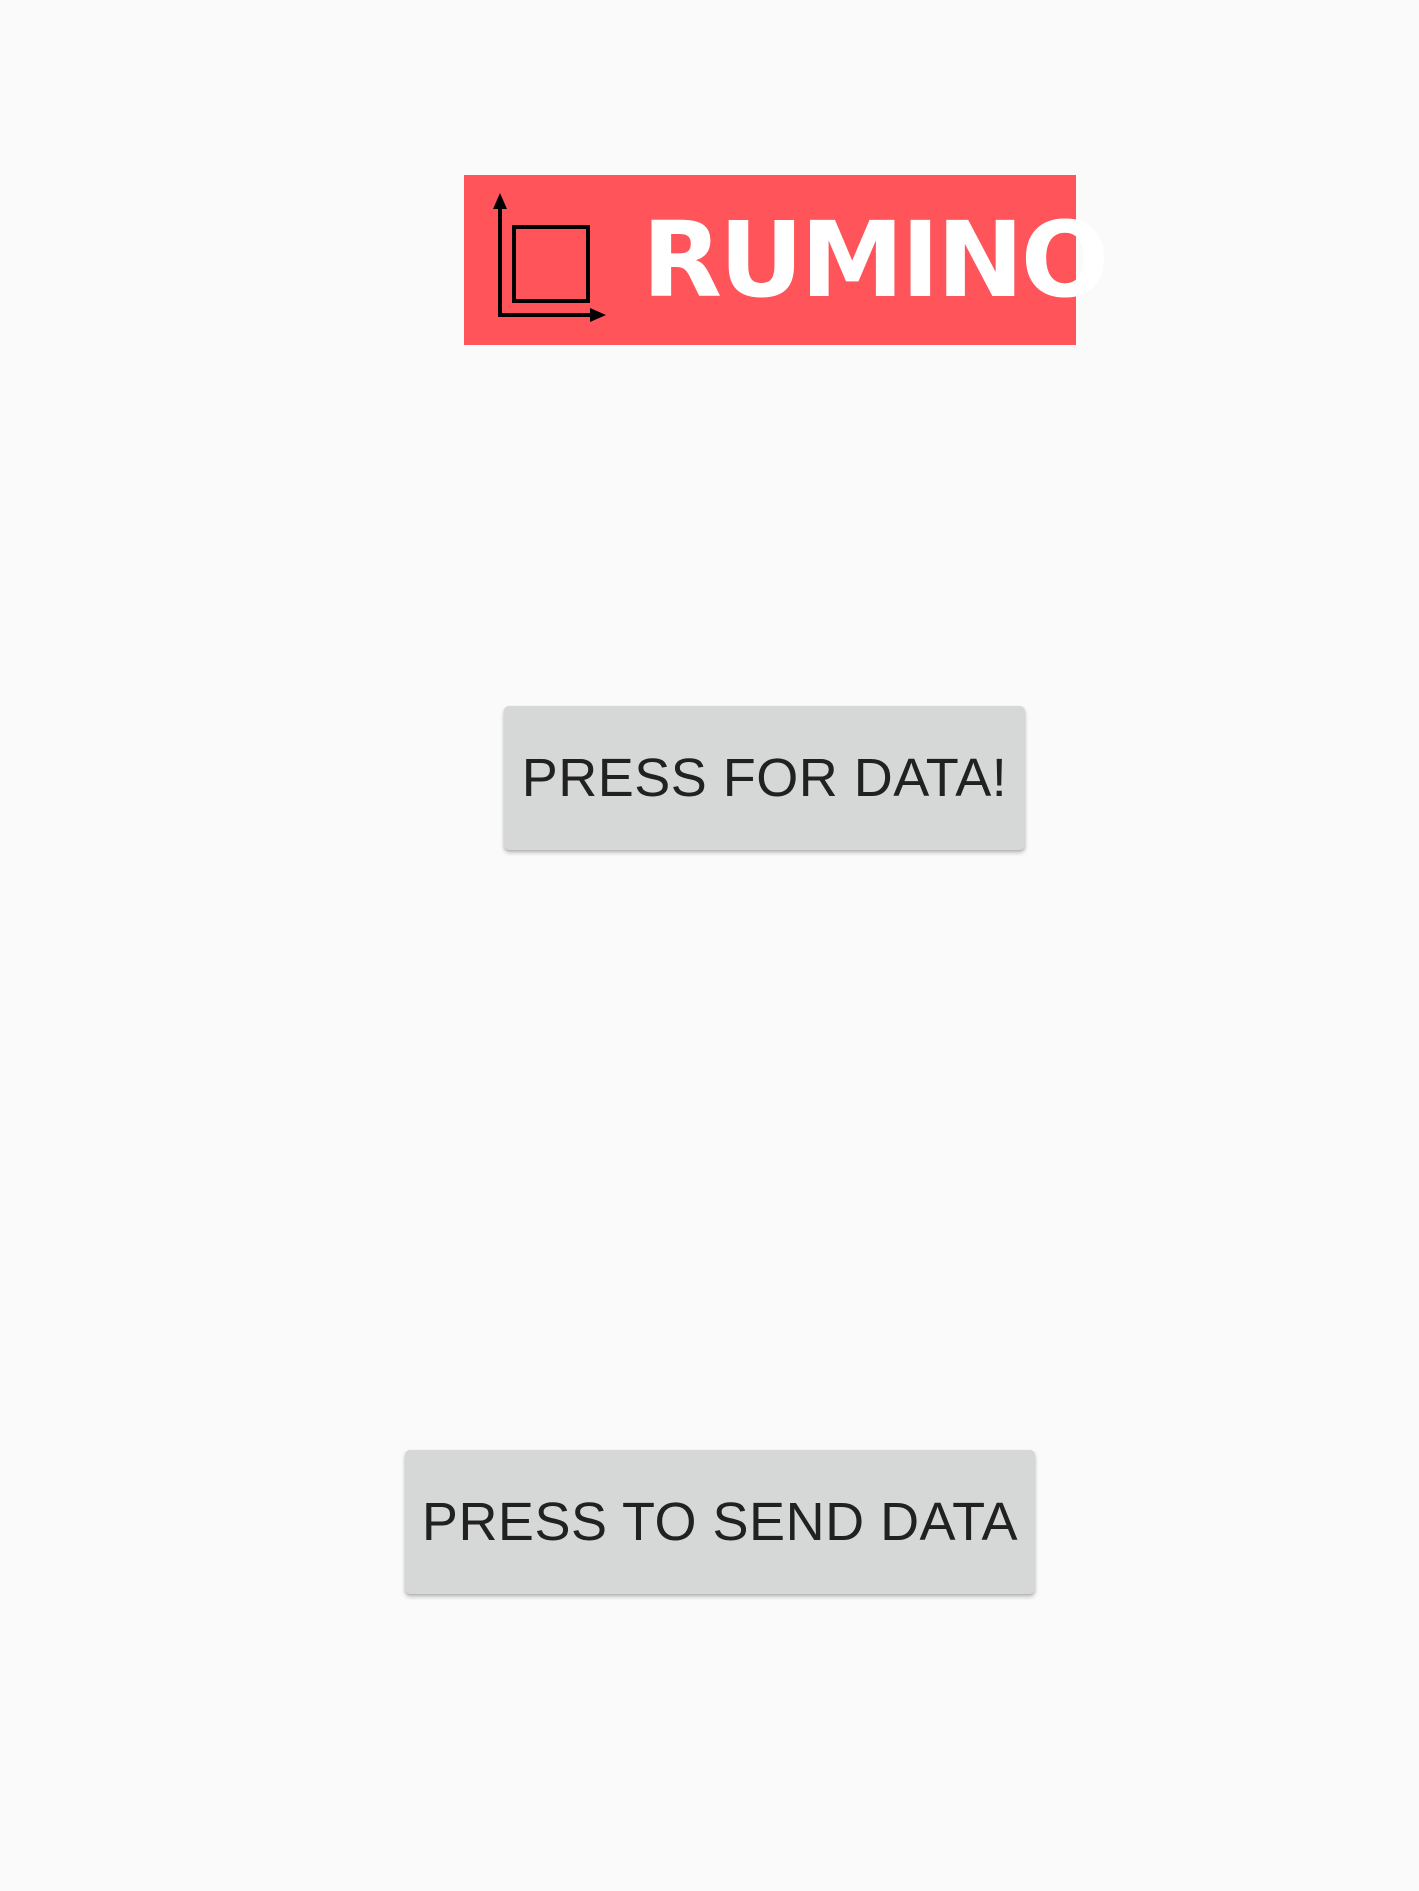  I want to click on axes-square-icon, so click(549, 257).